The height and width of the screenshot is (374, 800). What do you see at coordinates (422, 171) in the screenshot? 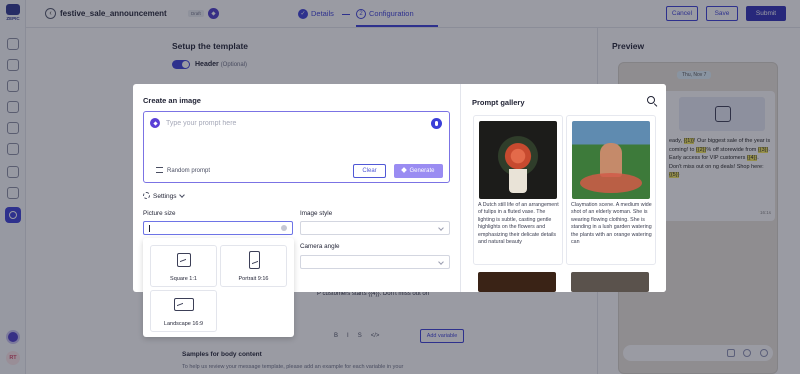
I see `generate-label: Generate` at bounding box center [422, 171].